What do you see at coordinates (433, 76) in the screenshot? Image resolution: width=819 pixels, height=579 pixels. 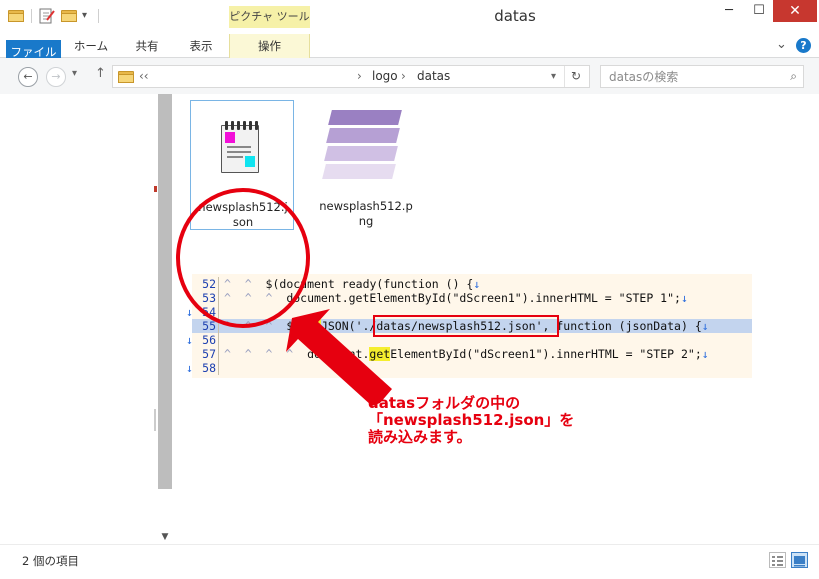 I see `breadcrumb-datas: datas` at bounding box center [433, 76].